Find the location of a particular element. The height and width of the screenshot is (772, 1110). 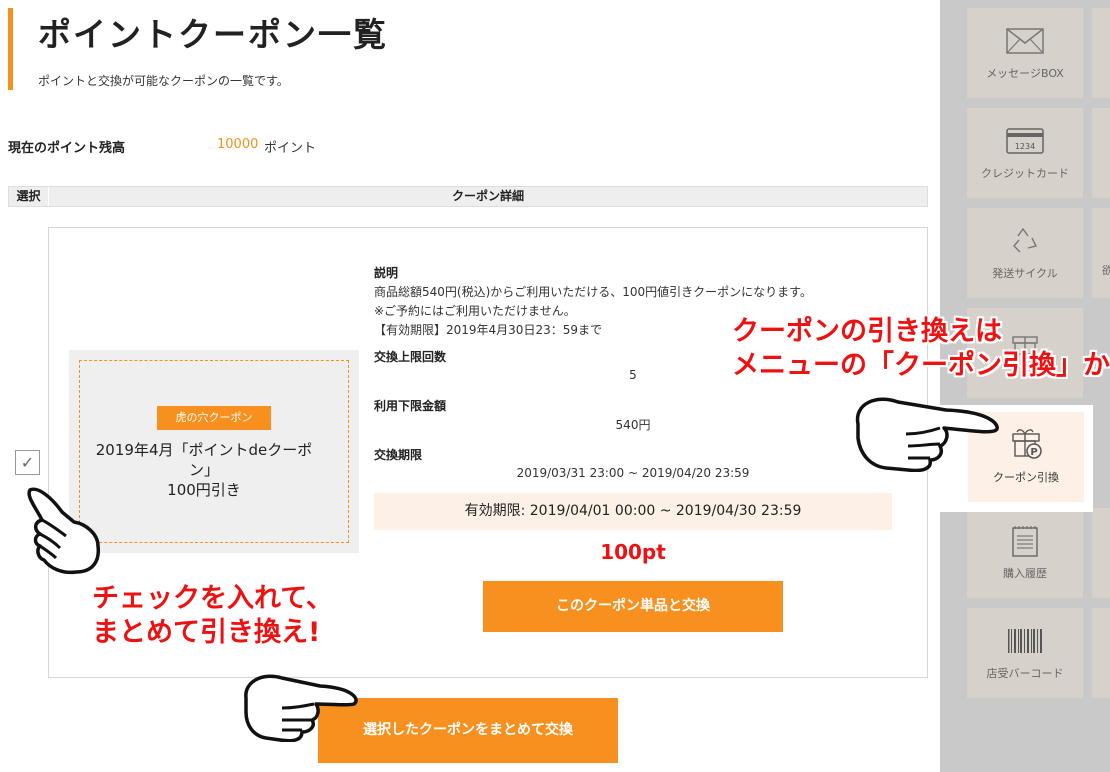

exchange-period-value: 2019/03/31 23:00 ~ 2019/04/20 23:59 is located at coordinates (633, 473).